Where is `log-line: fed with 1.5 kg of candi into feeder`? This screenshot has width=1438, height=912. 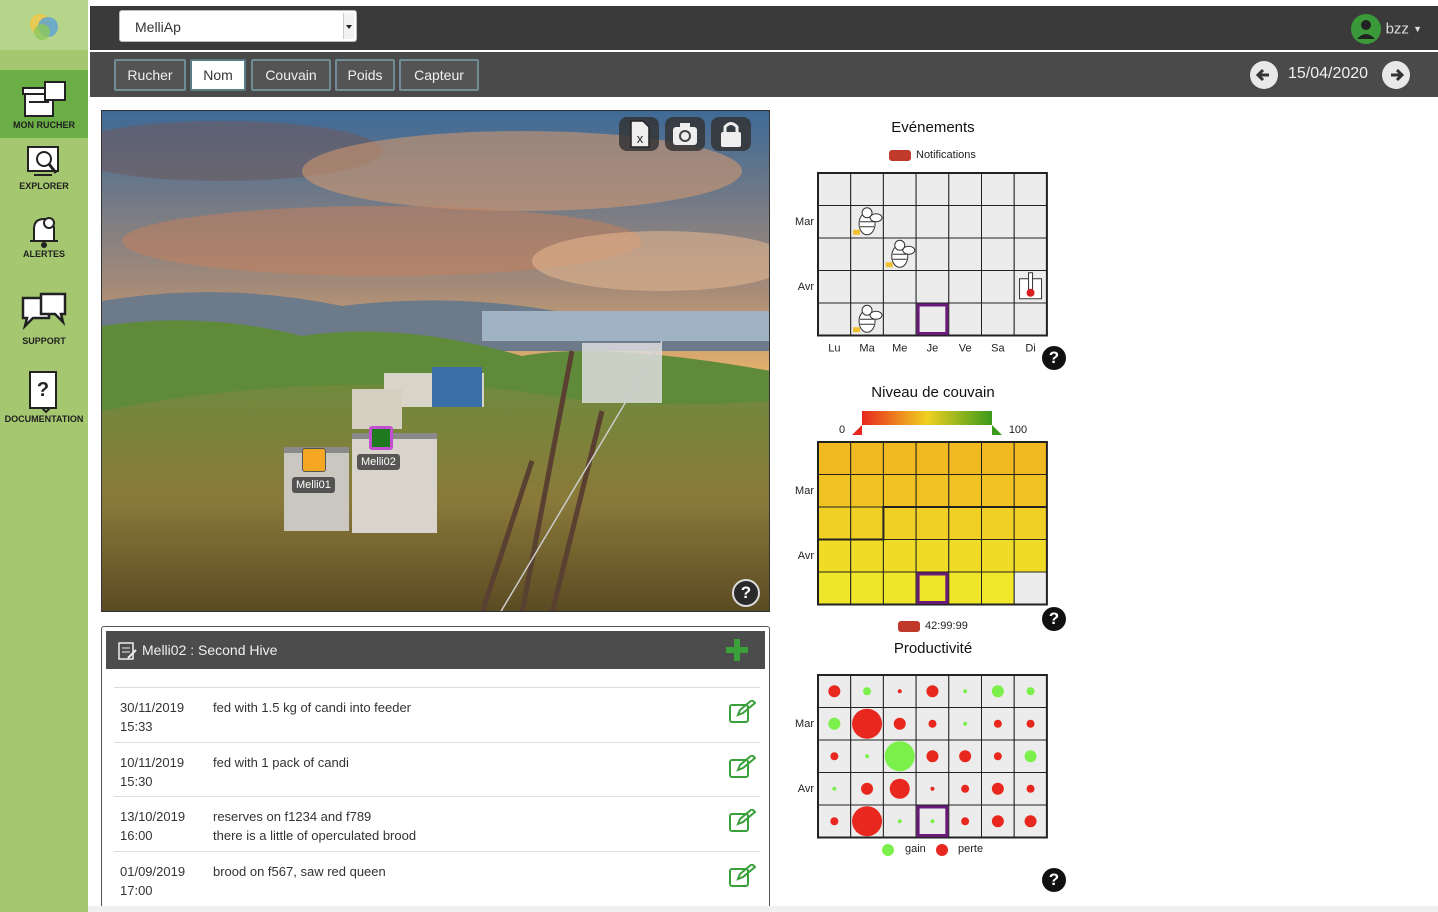
log-line: fed with 1.5 kg of candi into feeder is located at coordinates (312, 707).